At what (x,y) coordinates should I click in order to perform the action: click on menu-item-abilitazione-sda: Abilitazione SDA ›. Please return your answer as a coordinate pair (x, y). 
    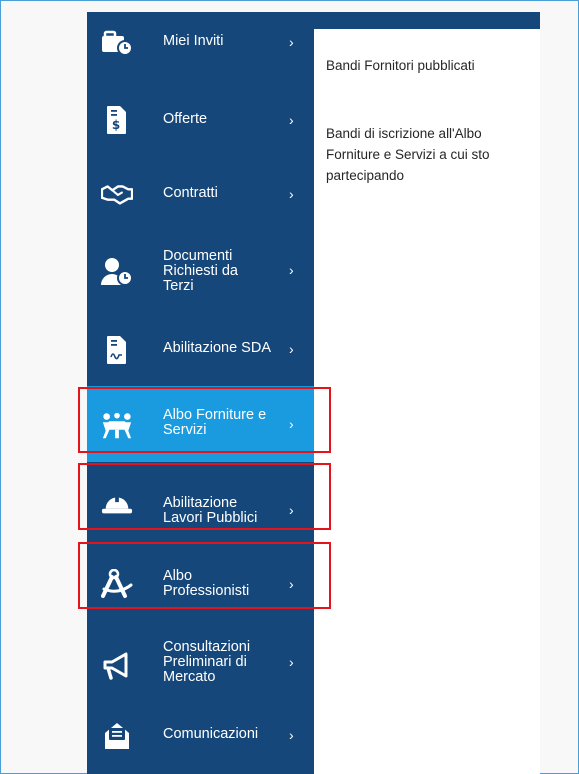
    Looking at the image, I should click on (200, 347).